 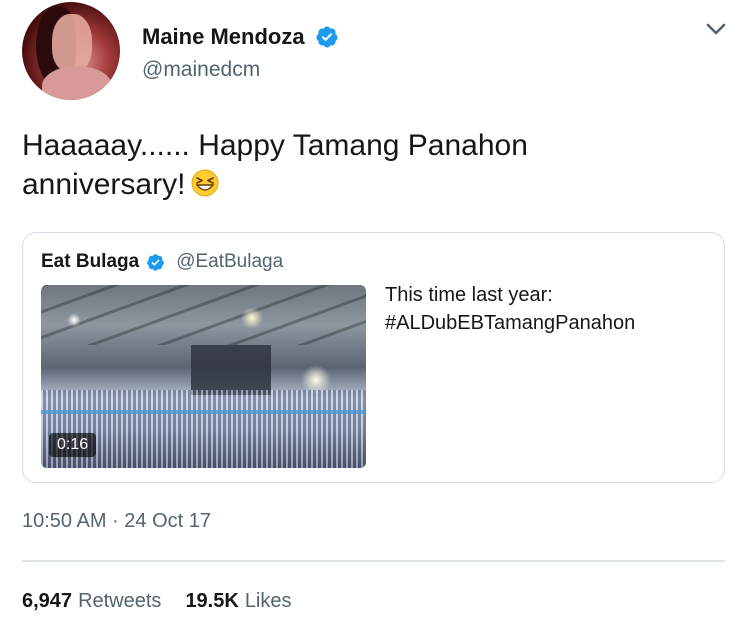 I want to click on avatar-face, so click(x=72, y=43).